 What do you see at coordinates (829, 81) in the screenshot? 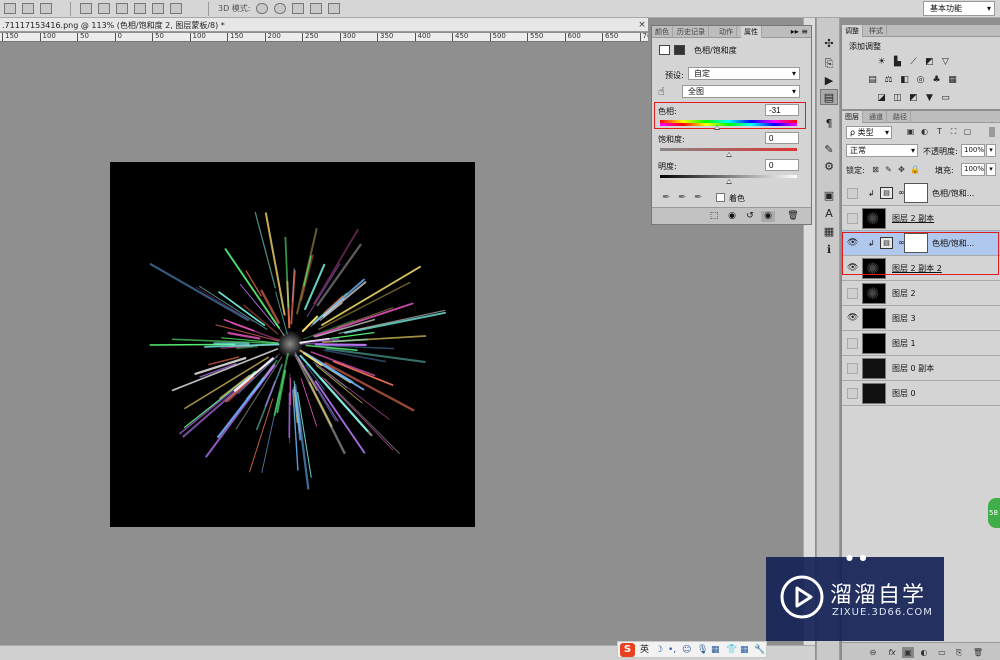
I see `actions-panel-icon: ▶` at bounding box center [829, 81].